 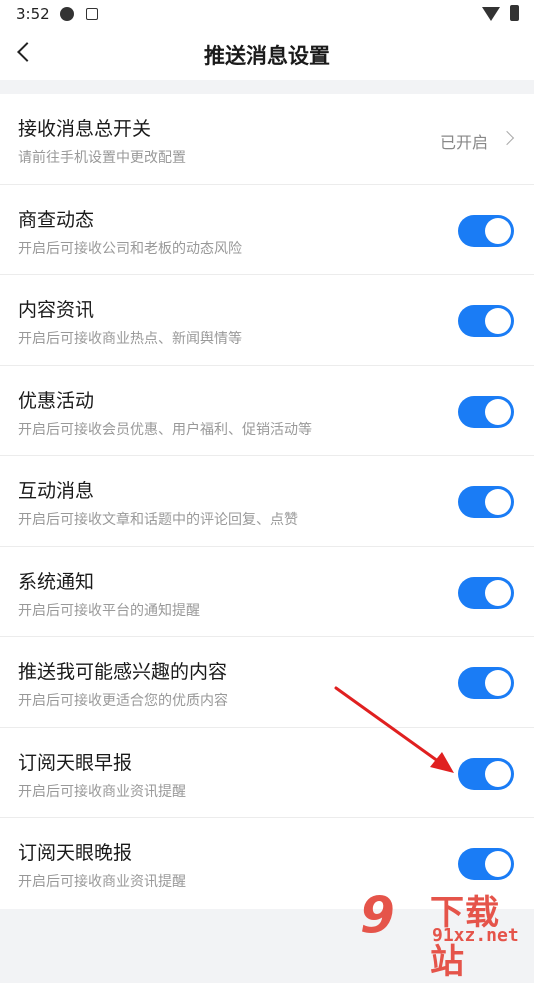 I want to click on row-title: 商查动态, so click(x=56, y=219).